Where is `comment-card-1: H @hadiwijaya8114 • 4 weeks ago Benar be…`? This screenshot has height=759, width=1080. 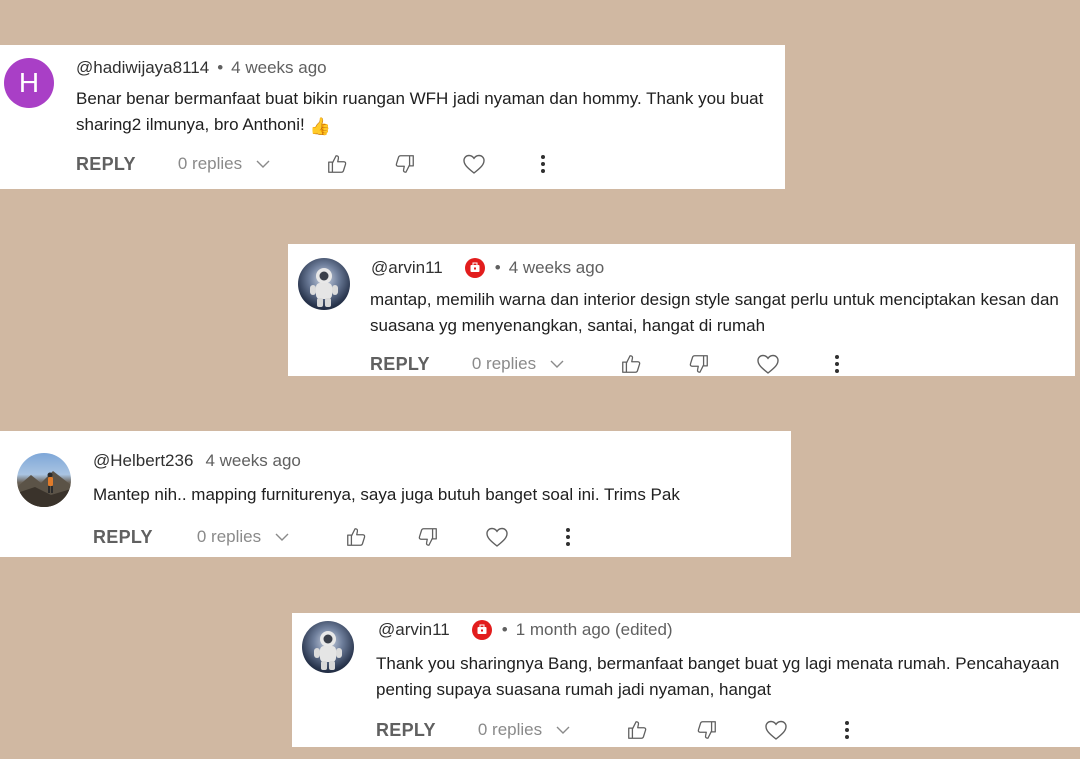
comment-card-1: H @hadiwijaya8114 • 4 weeks ago Benar be… is located at coordinates (392, 117).